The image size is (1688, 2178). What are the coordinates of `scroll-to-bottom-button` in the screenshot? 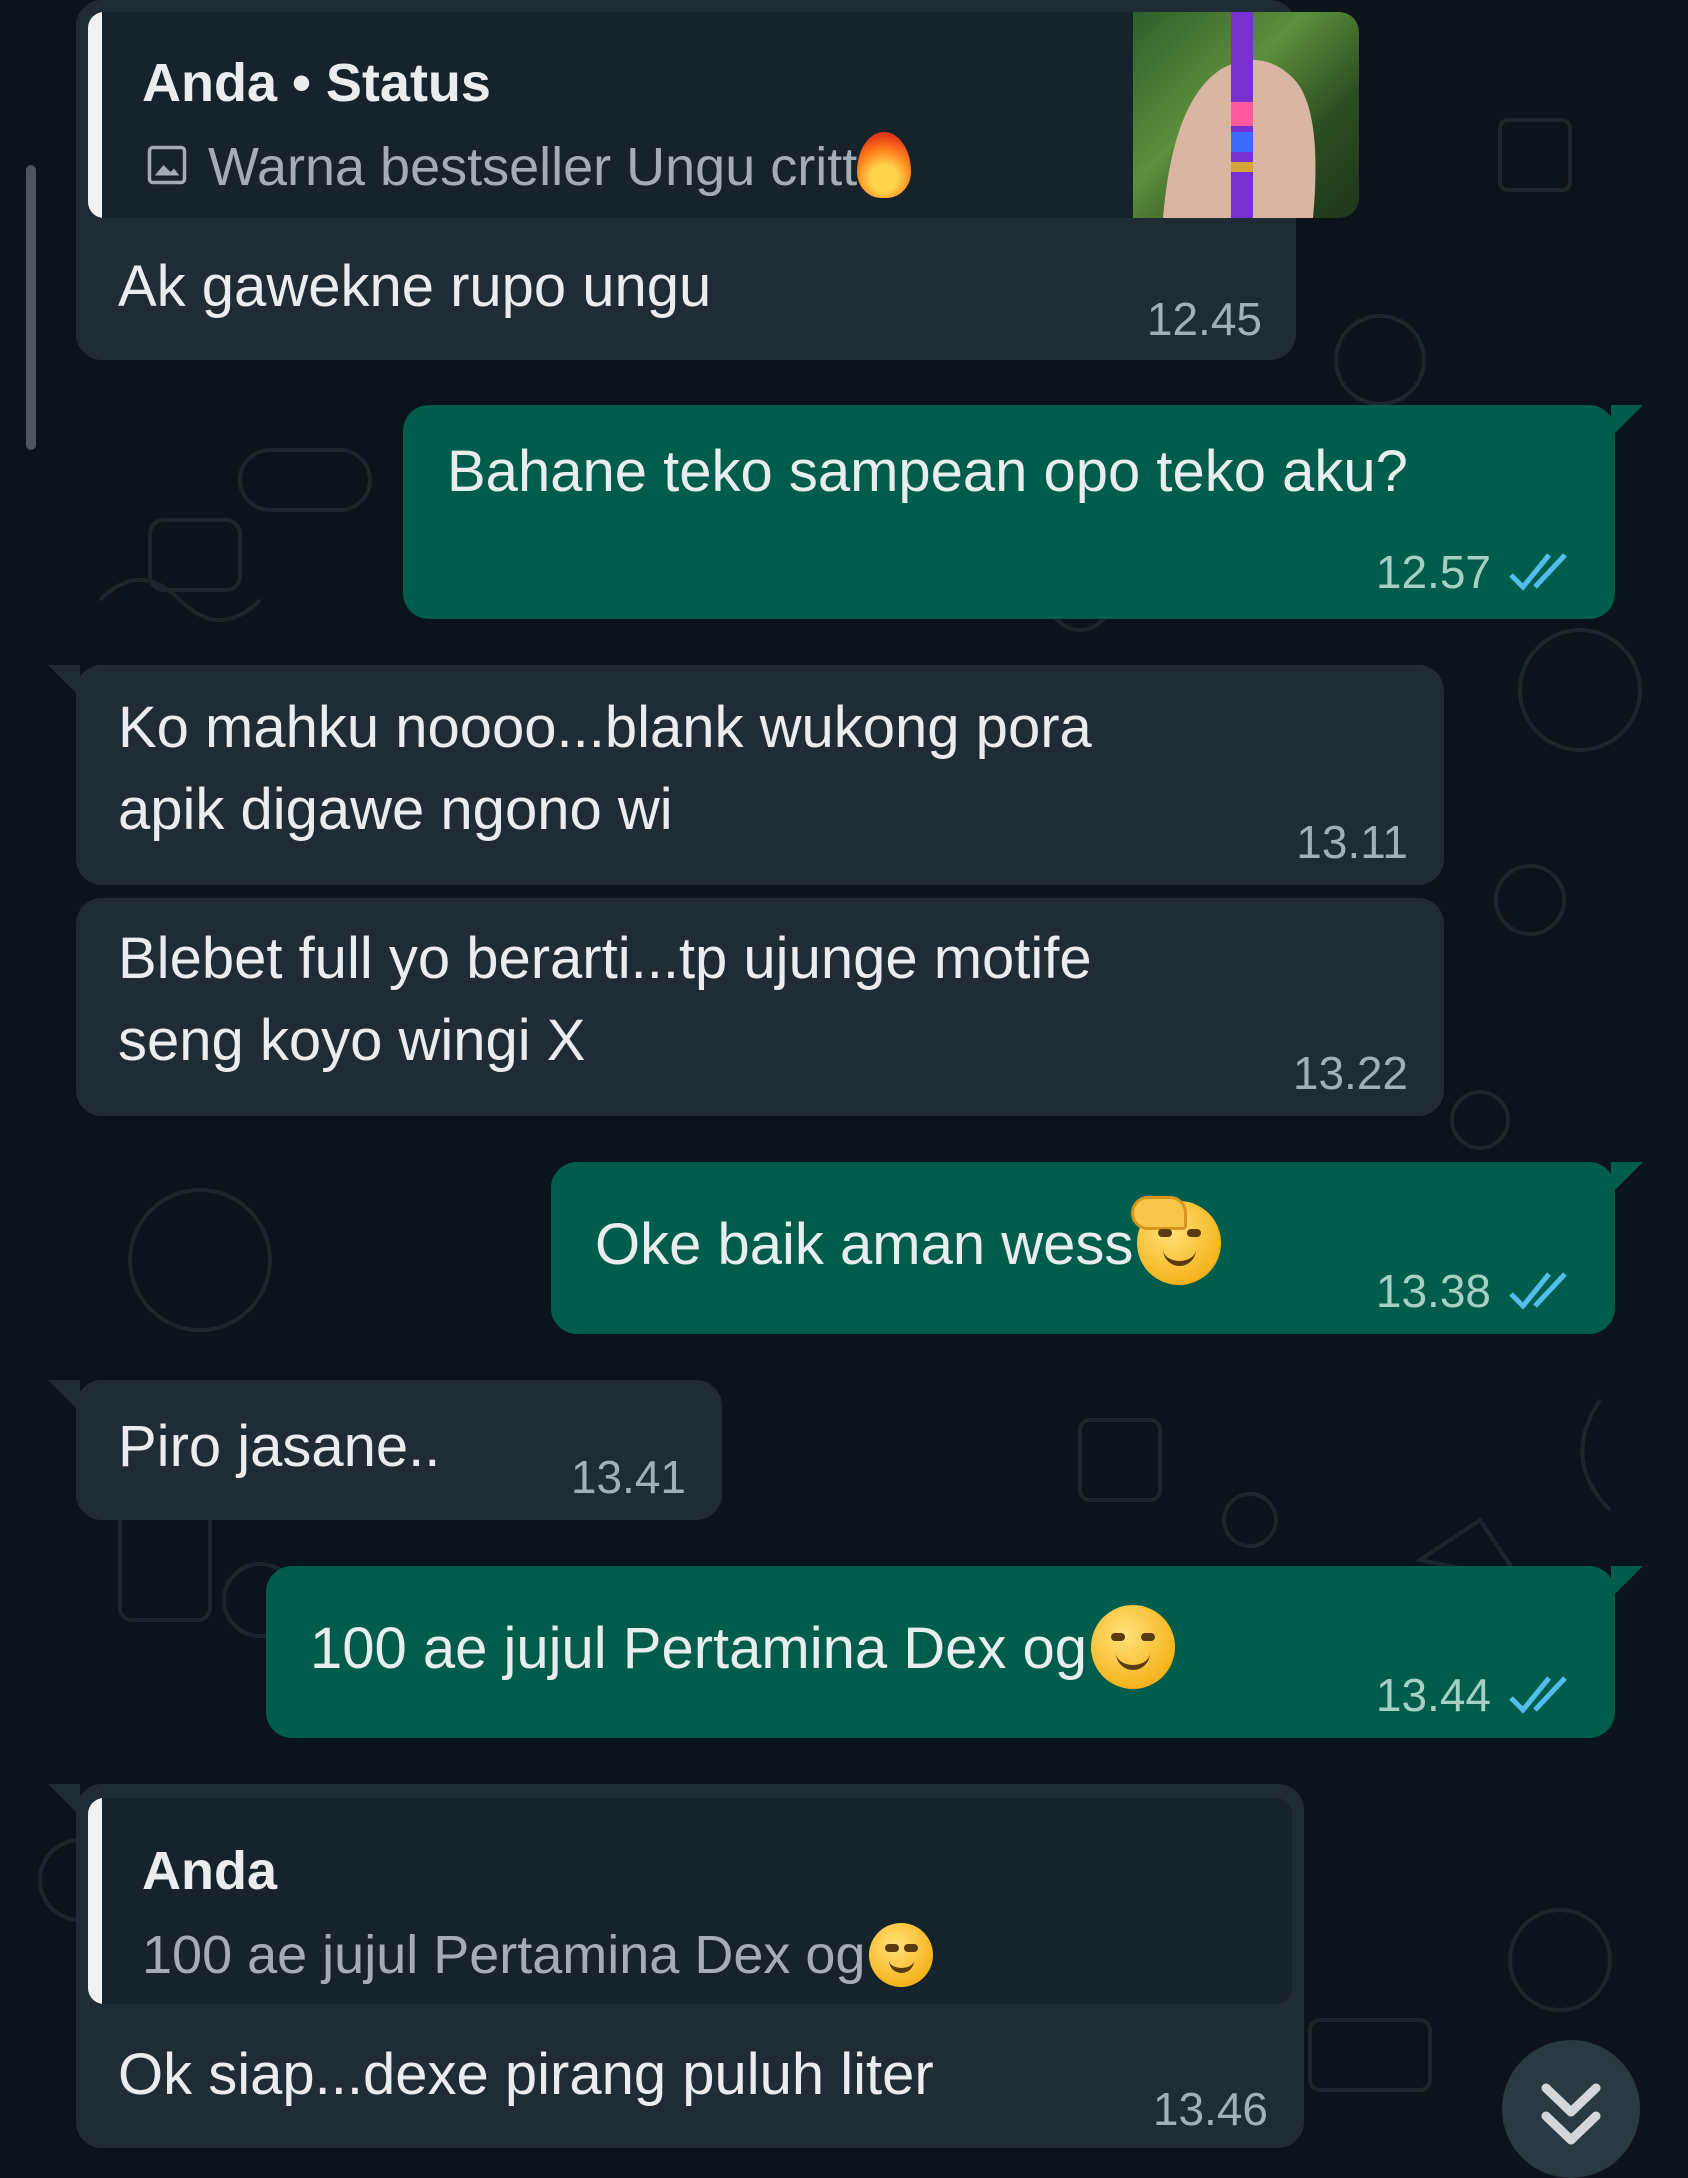 It's located at (1571, 2109).